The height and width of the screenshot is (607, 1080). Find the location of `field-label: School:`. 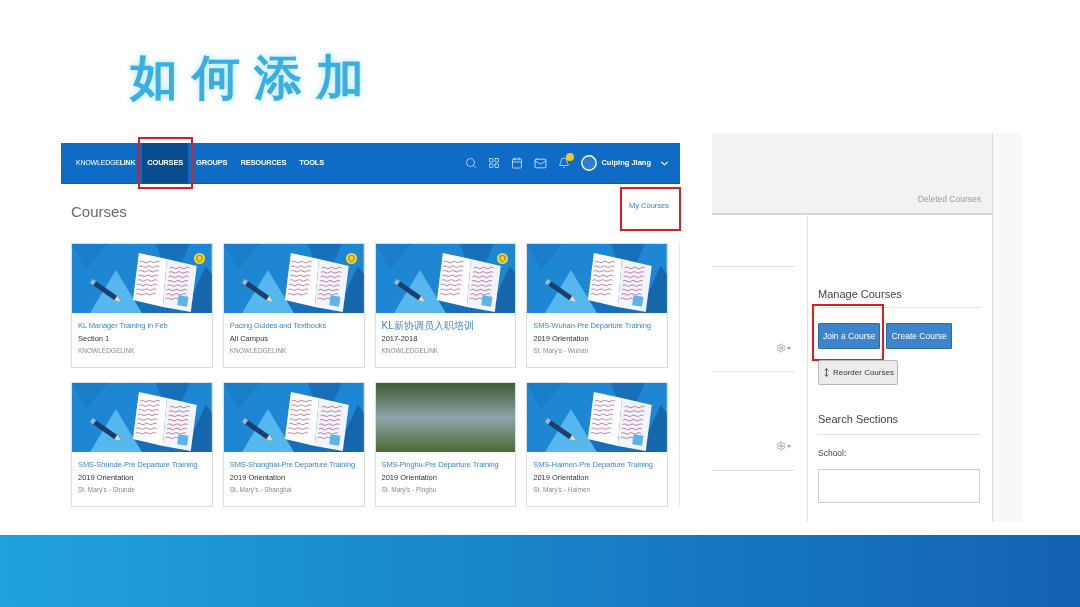

field-label: School: is located at coordinates (833, 453).